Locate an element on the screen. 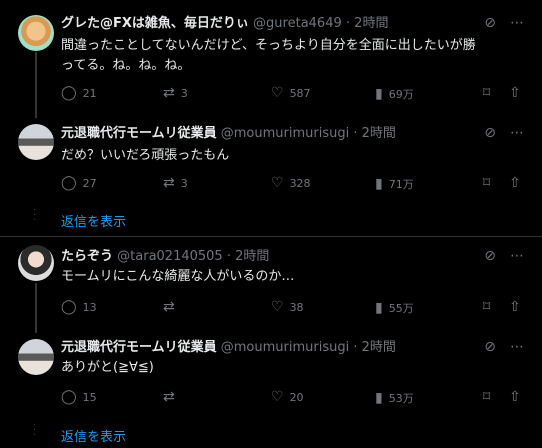 This screenshot has height=448, width=542. like-count: 328 is located at coordinates (300, 183).